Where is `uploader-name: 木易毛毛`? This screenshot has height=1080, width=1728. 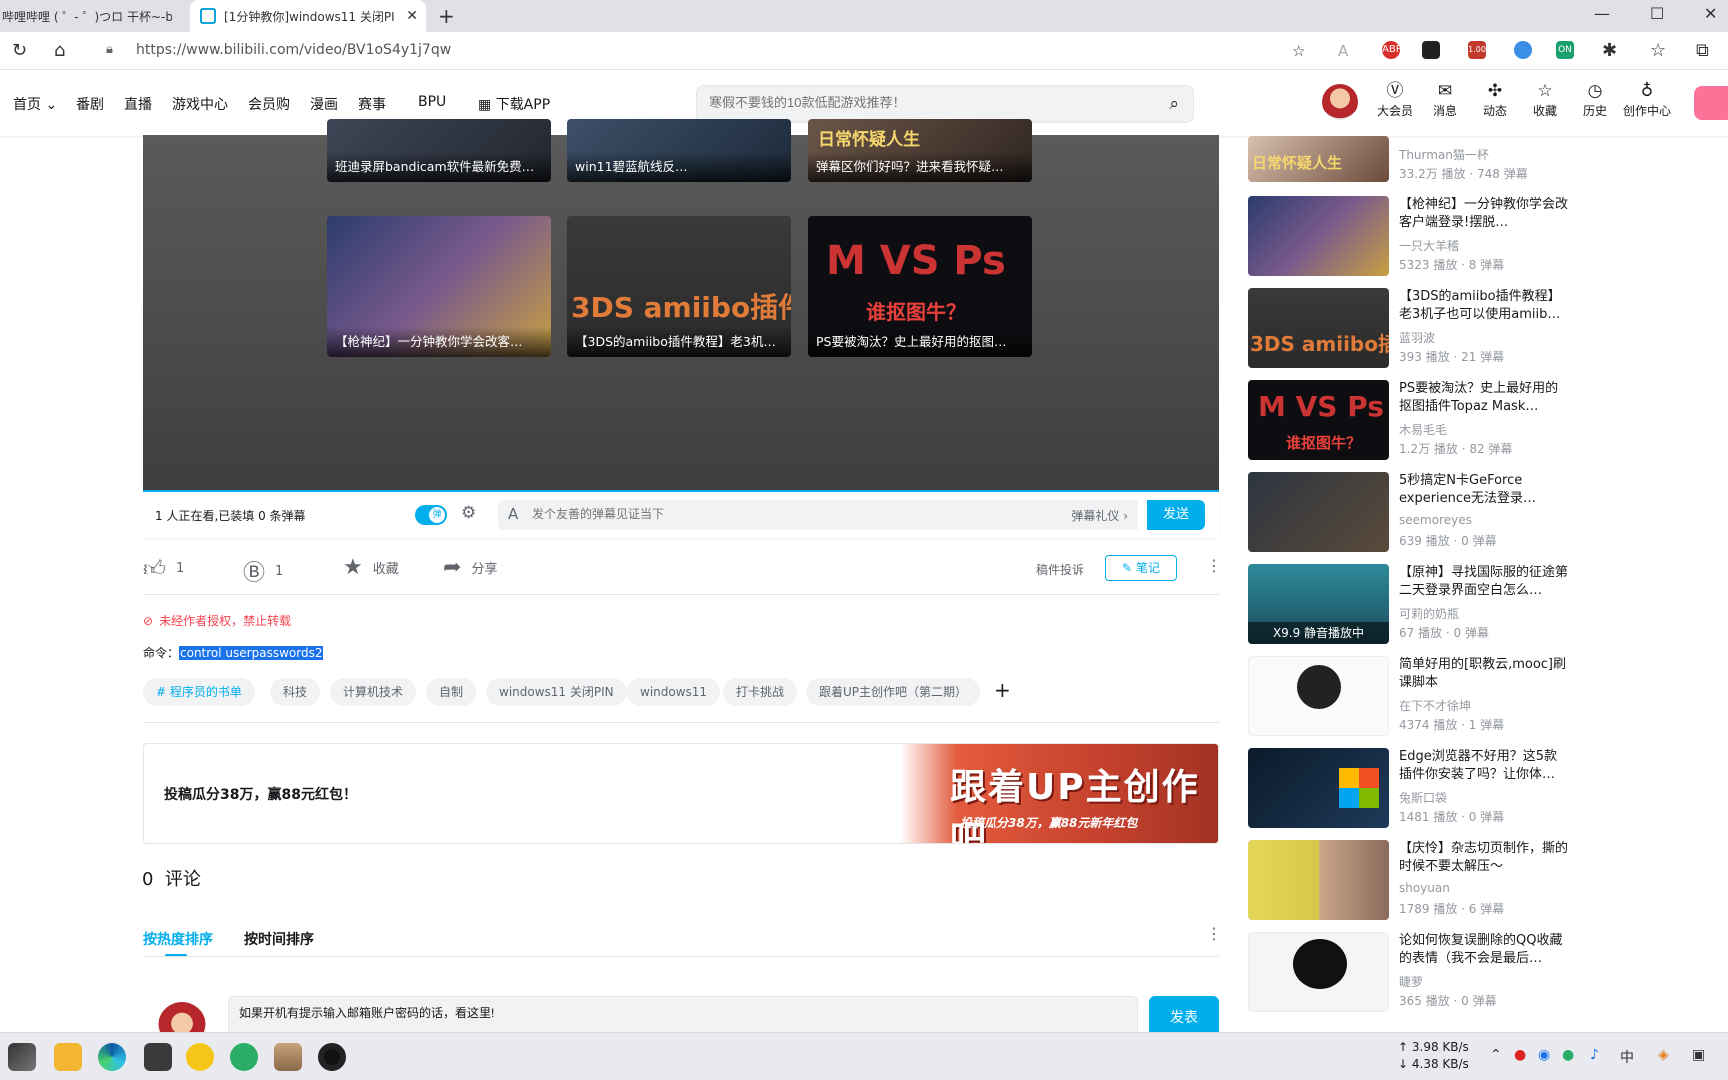
uploader-name: 木易毛毛 is located at coordinates (1423, 429).